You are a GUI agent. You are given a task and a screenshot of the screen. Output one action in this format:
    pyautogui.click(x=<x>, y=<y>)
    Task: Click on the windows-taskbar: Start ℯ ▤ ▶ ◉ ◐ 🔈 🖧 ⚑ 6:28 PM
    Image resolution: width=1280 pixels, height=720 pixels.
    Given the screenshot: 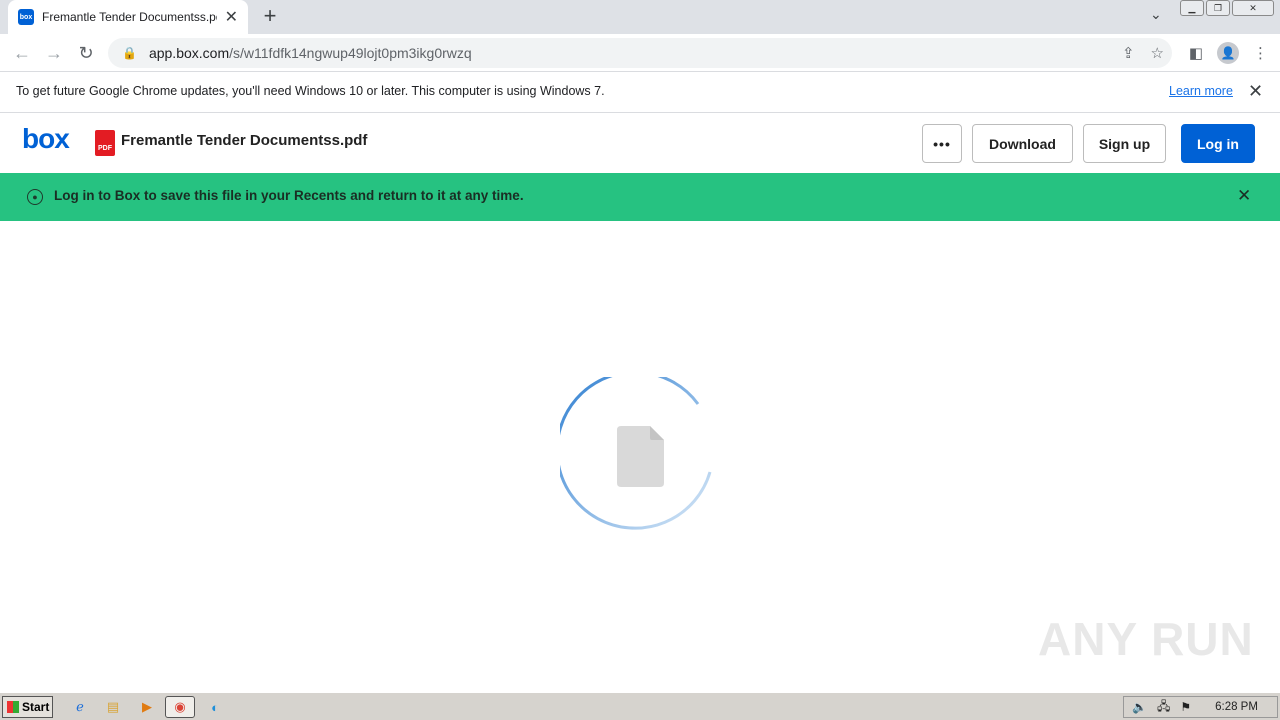 What is the action you would take?
    pyautogui.click(x=640, y=706)
    